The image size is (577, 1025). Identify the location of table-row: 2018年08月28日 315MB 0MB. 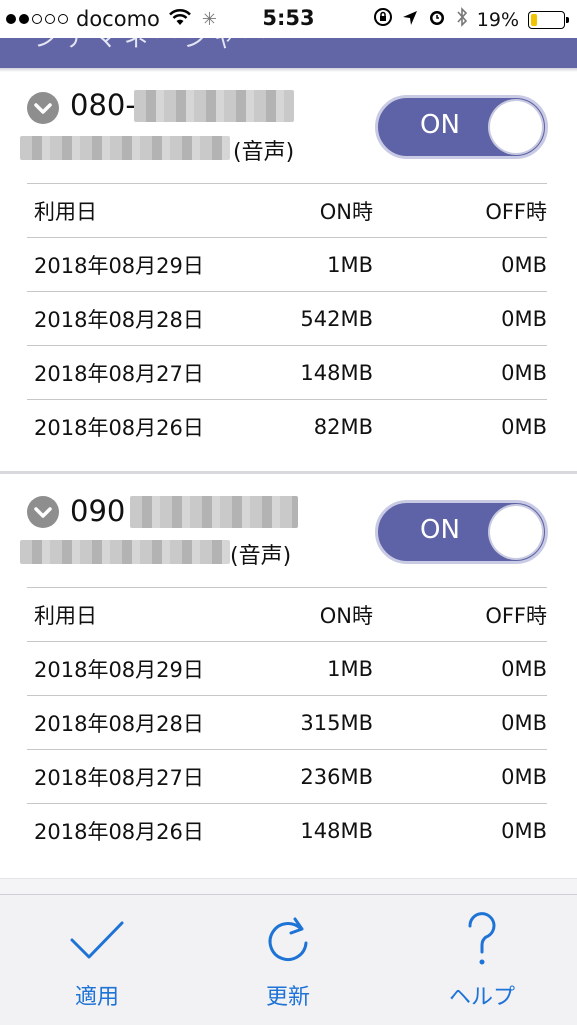
(287, 722).